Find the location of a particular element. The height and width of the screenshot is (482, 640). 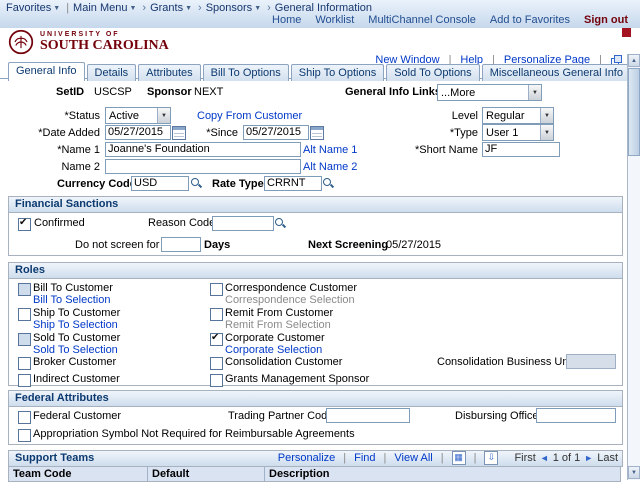

trading-partner-code-input is located at coordinates (368, 415).